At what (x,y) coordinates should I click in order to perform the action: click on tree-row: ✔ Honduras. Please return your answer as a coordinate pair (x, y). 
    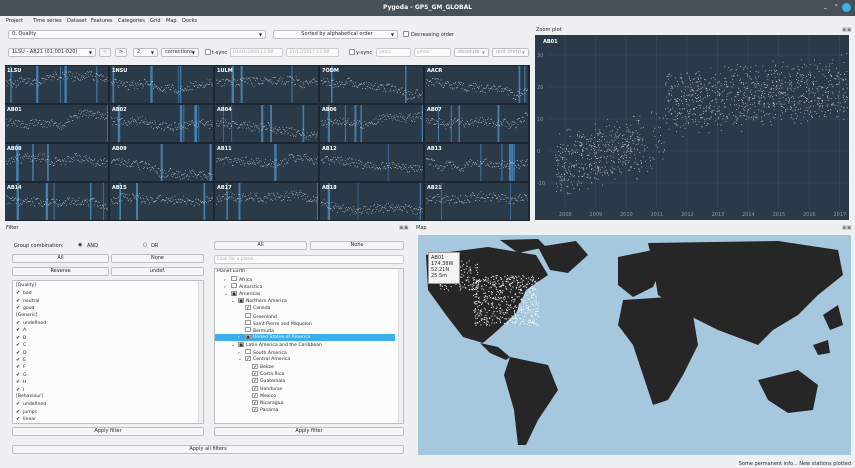
    Looking at the image, I should click on (305, 389).